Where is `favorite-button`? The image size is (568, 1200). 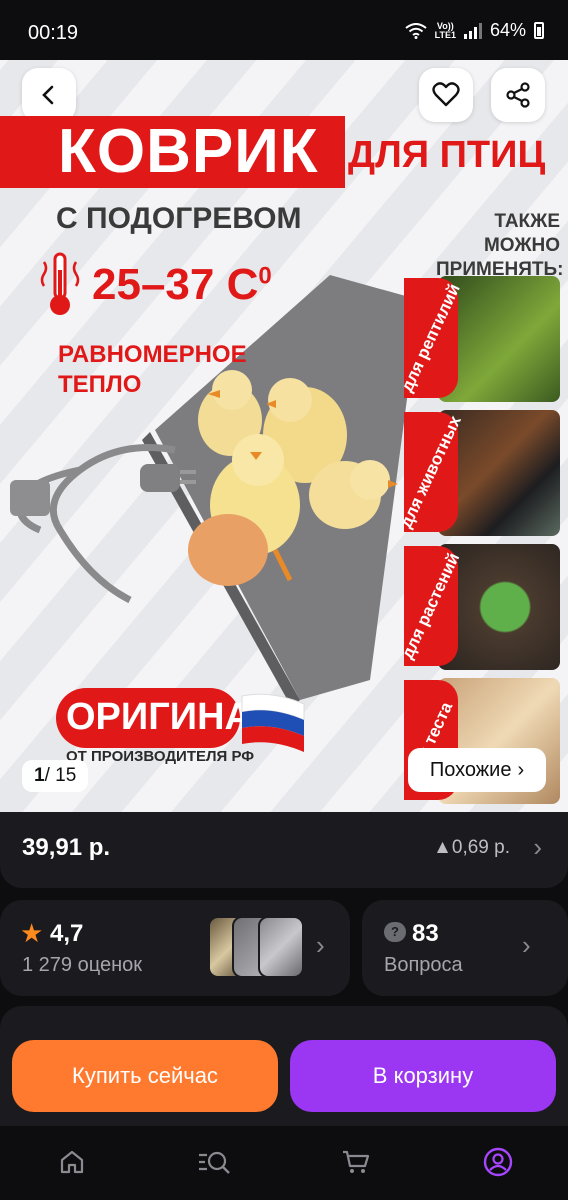 favorite-button is located at coordinates (446, 95).